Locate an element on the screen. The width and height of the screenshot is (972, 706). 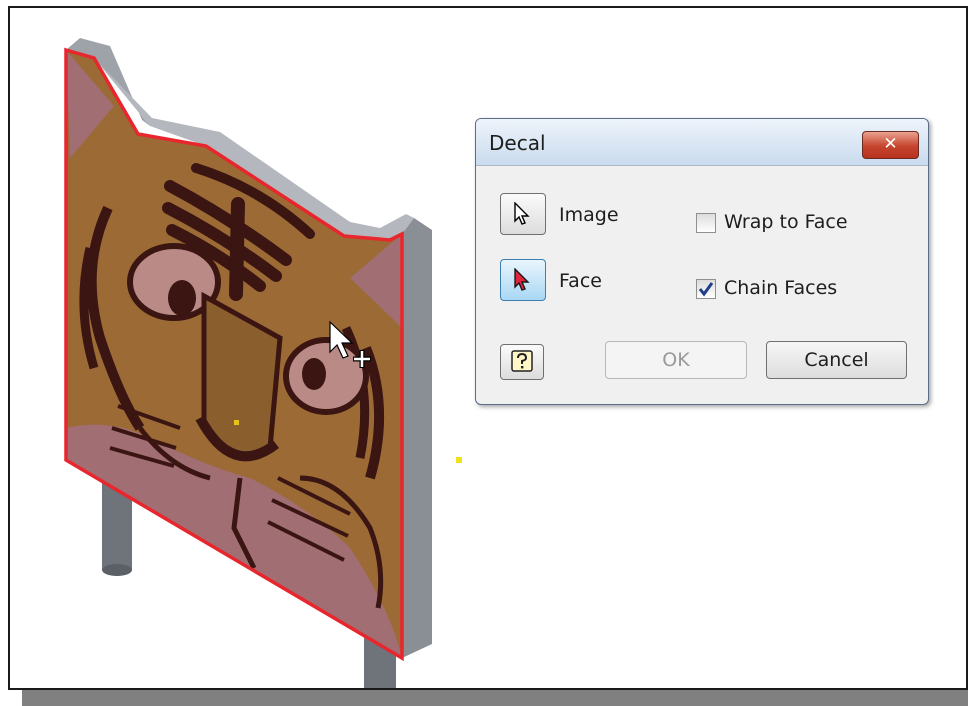
help-icon is located at coordinates (522, 361).